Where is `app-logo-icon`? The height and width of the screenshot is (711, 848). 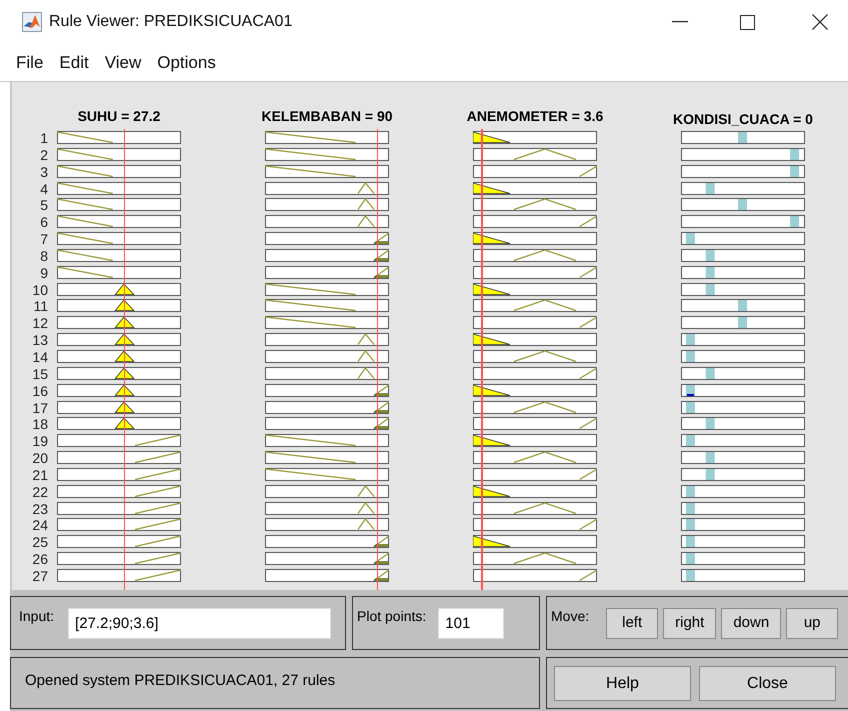
app-logo-icon is located at coordinates (32, 22).